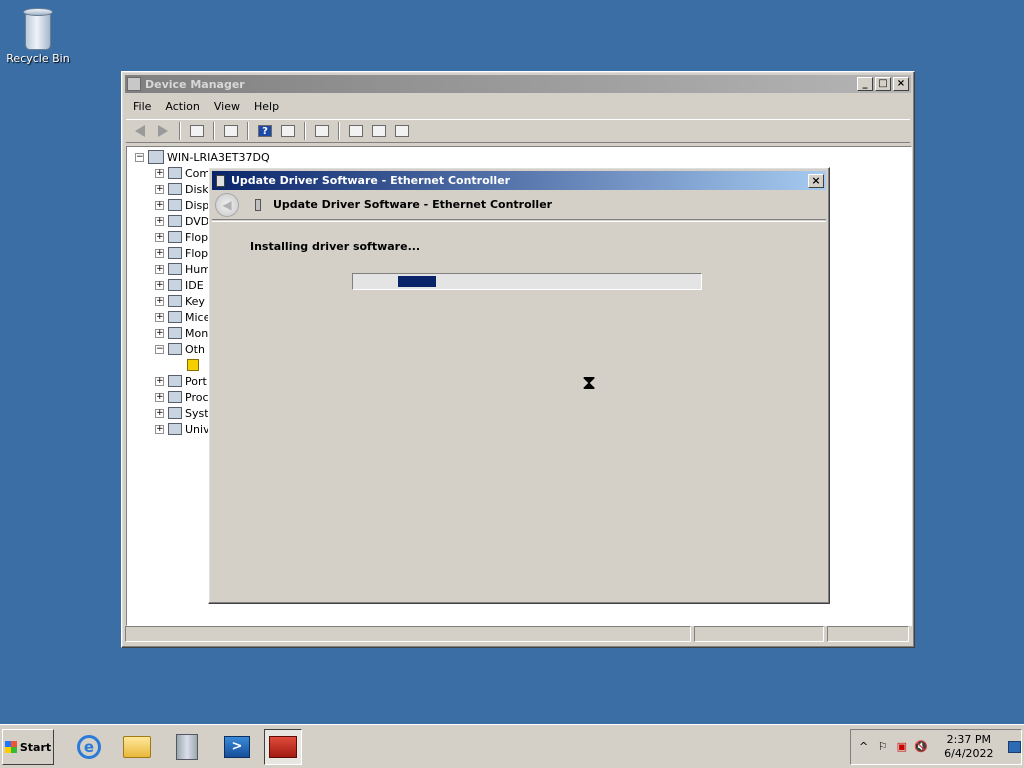  I want to click on scan-hardware-button, so click(322, 131).